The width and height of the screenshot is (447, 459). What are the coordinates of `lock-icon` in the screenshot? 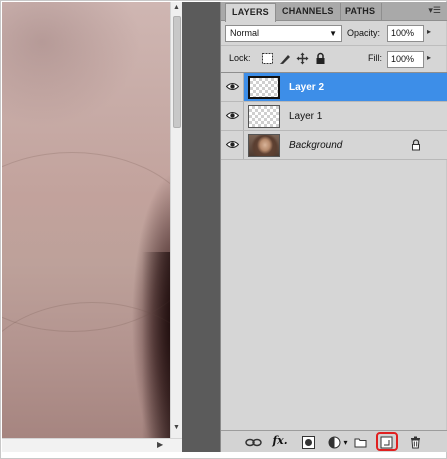 It's located at (416, 145).